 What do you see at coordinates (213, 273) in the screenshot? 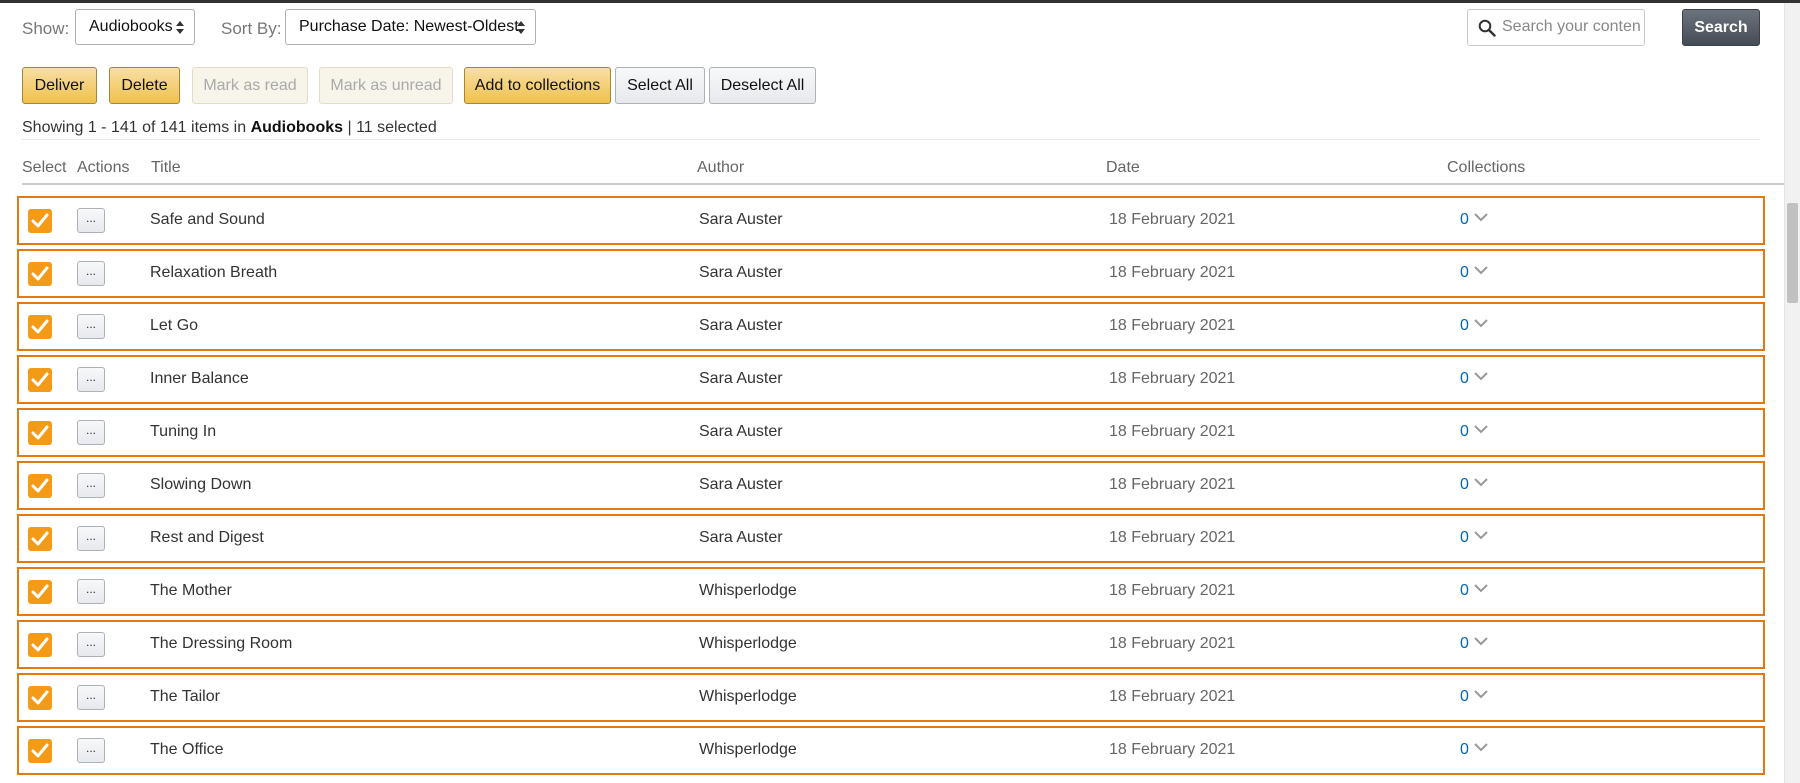
I see `row-title: Relaxation Breath` at bounding box center [213, 273].